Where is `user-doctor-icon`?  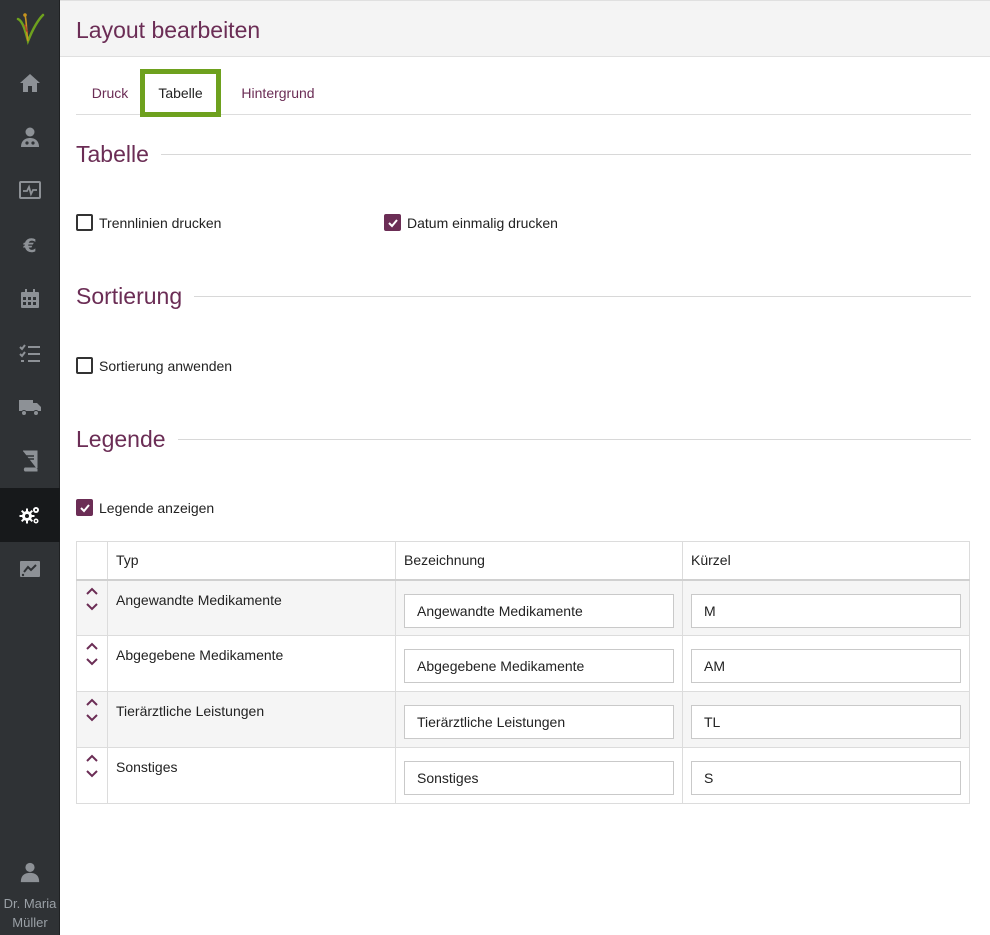 user-doctor-icon is located at coordinates (30, 137).